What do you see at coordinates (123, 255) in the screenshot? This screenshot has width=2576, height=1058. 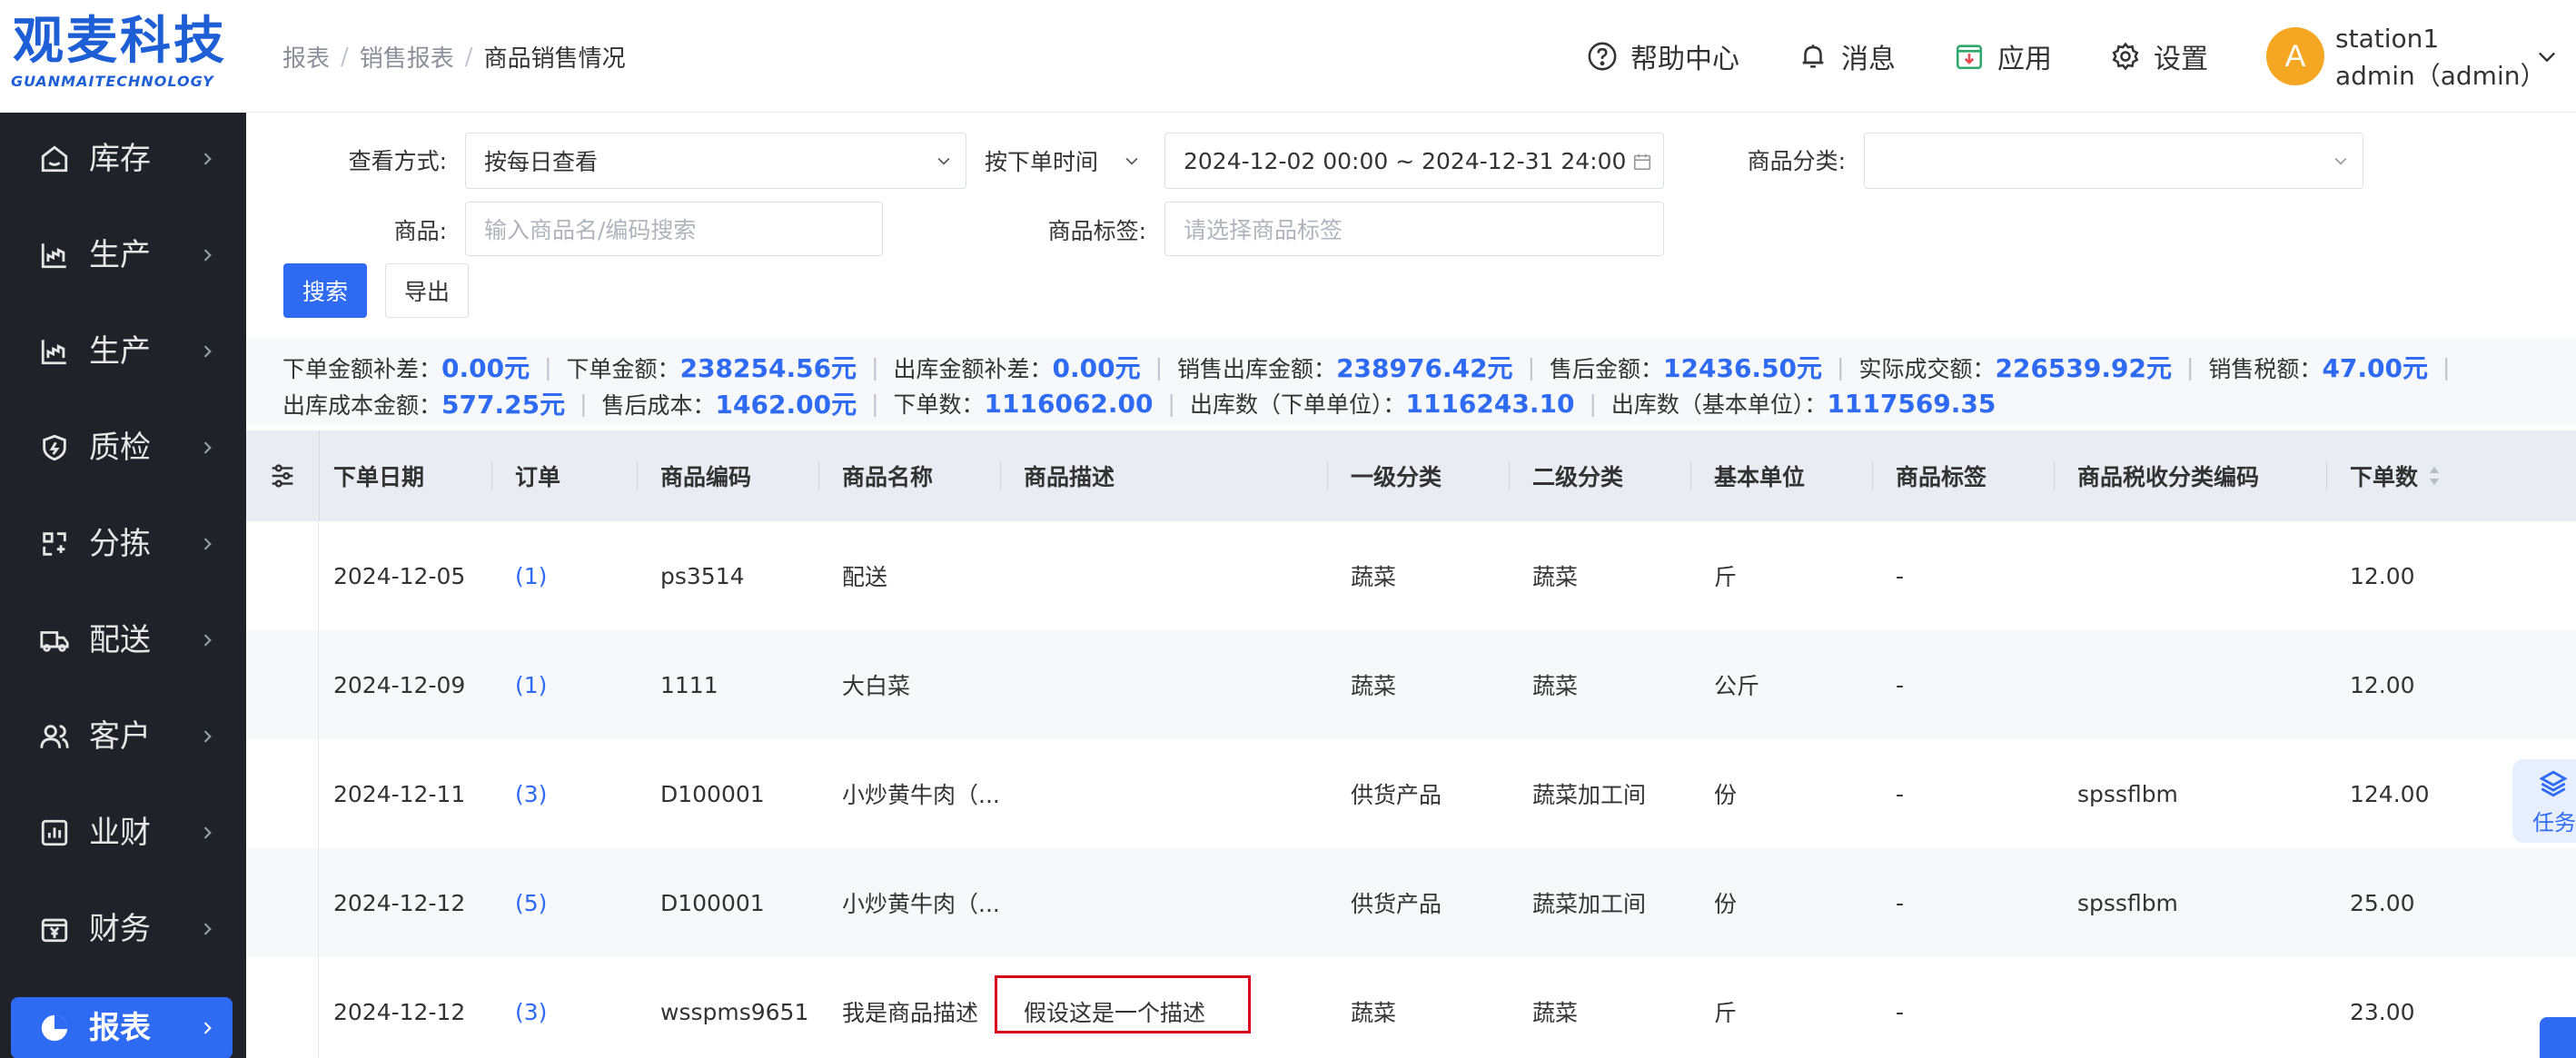 I see `sidebar-item-production: 生产` at bounding box center [123, 255].